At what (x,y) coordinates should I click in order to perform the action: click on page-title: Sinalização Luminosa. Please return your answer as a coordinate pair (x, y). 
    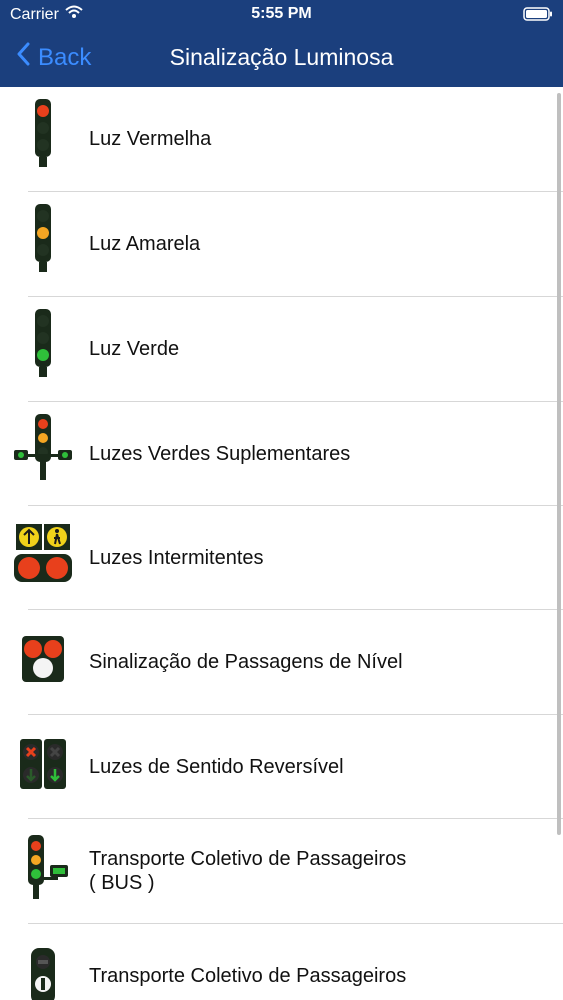
    Looking at the image, I should click on (281, 57).